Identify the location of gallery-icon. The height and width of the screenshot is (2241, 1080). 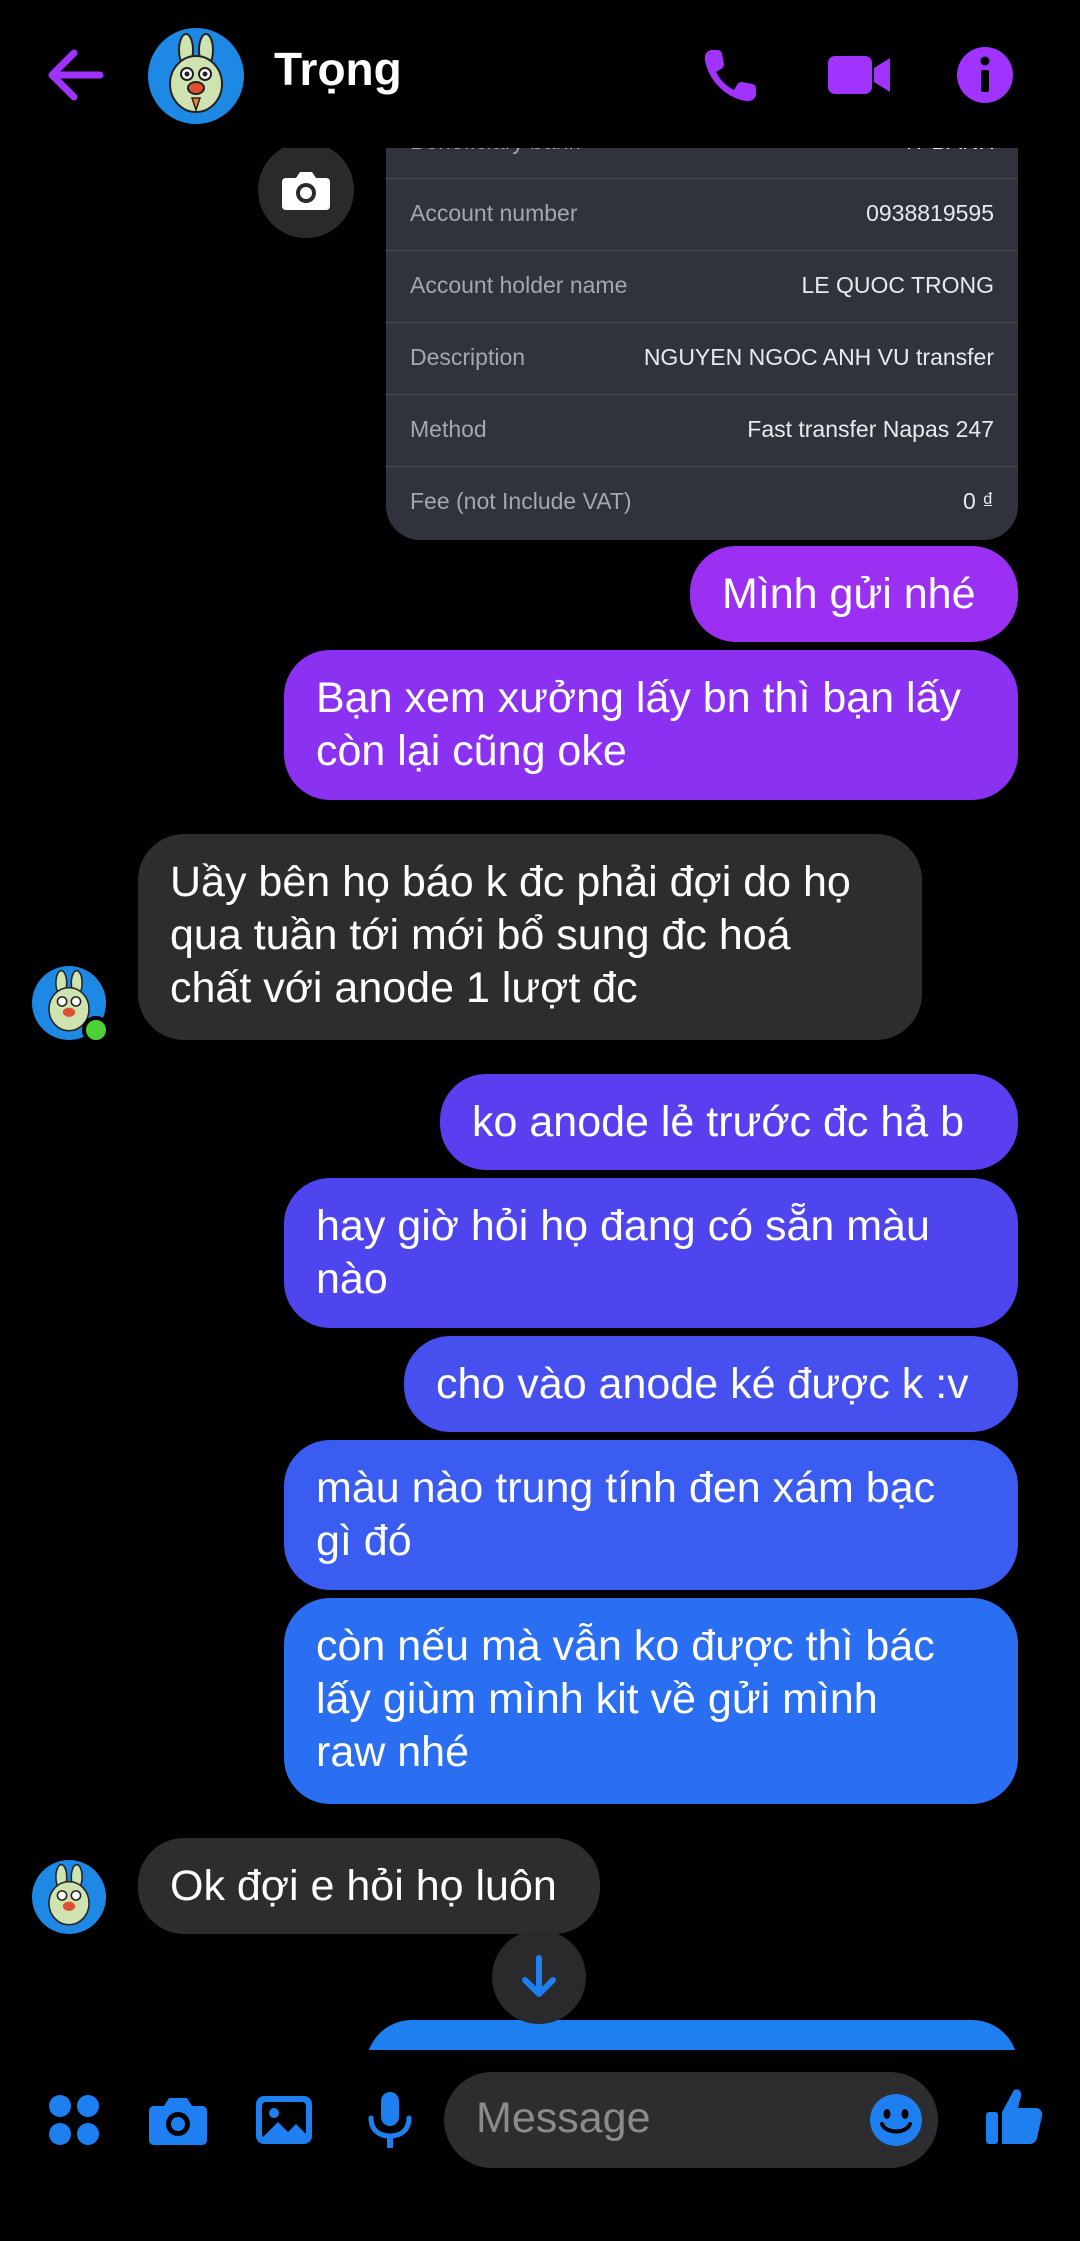
(284, 2120).